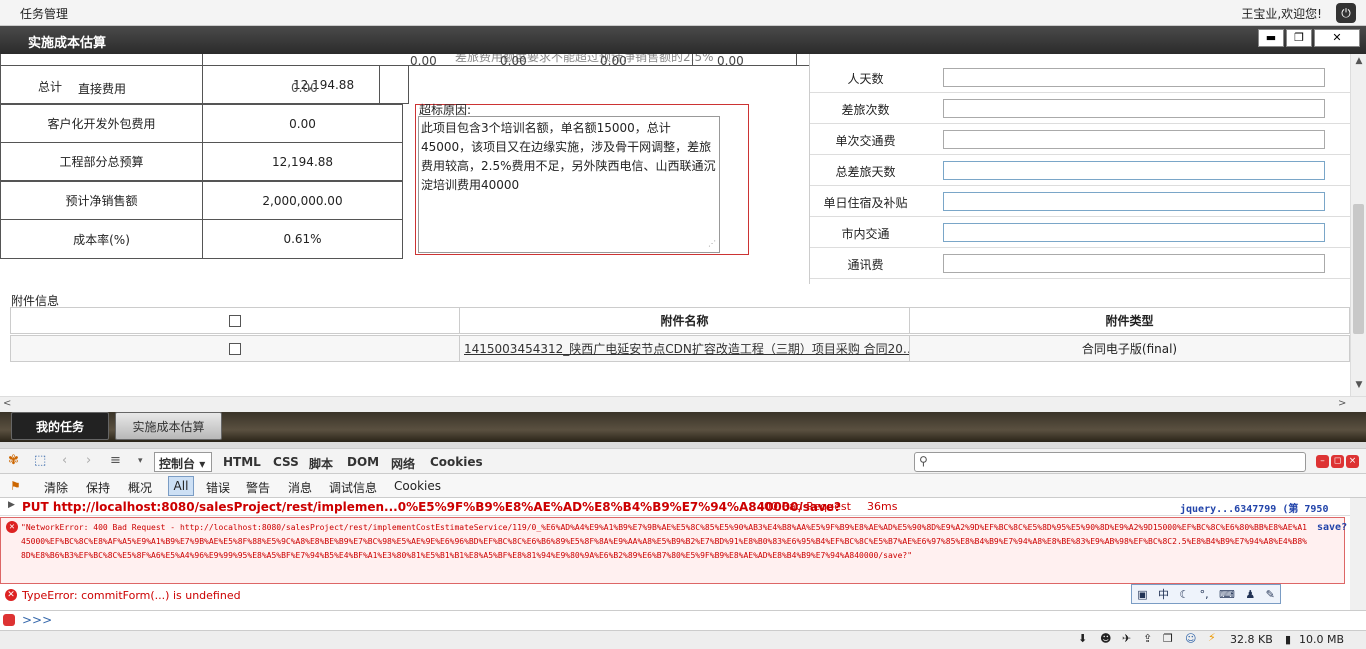 The width and height of the screenshot is (1366, 649). Describe the element at coordinates (1288, 639) in the screenshot. I see `battery-icon: ▮` at that location.